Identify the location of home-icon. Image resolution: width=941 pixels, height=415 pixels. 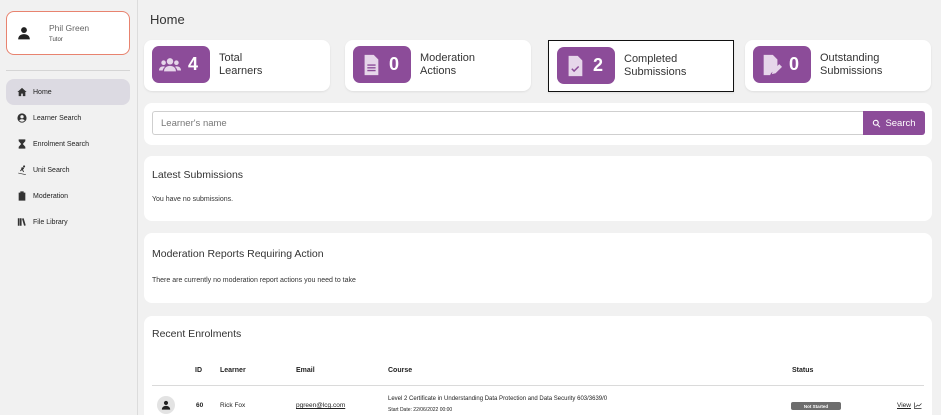
(22, 92).